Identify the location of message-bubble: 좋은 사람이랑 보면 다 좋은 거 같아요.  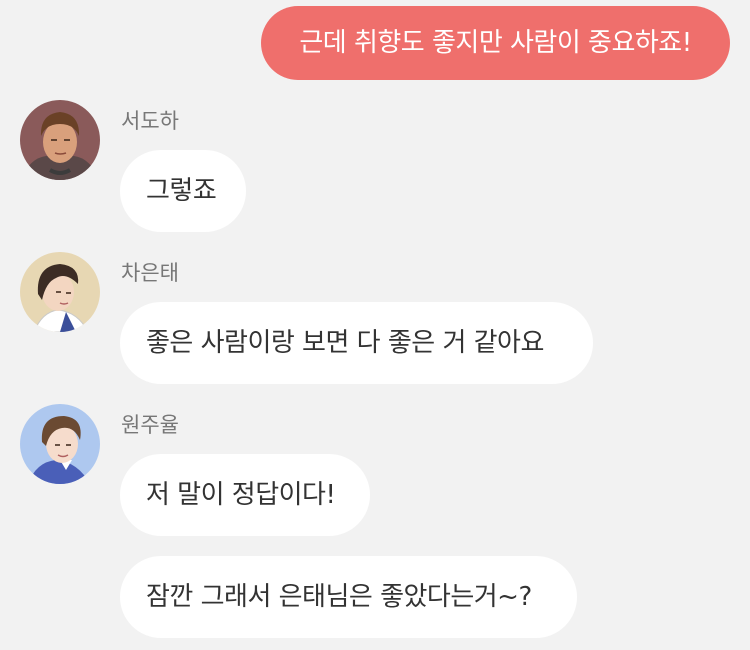
(356, 343).